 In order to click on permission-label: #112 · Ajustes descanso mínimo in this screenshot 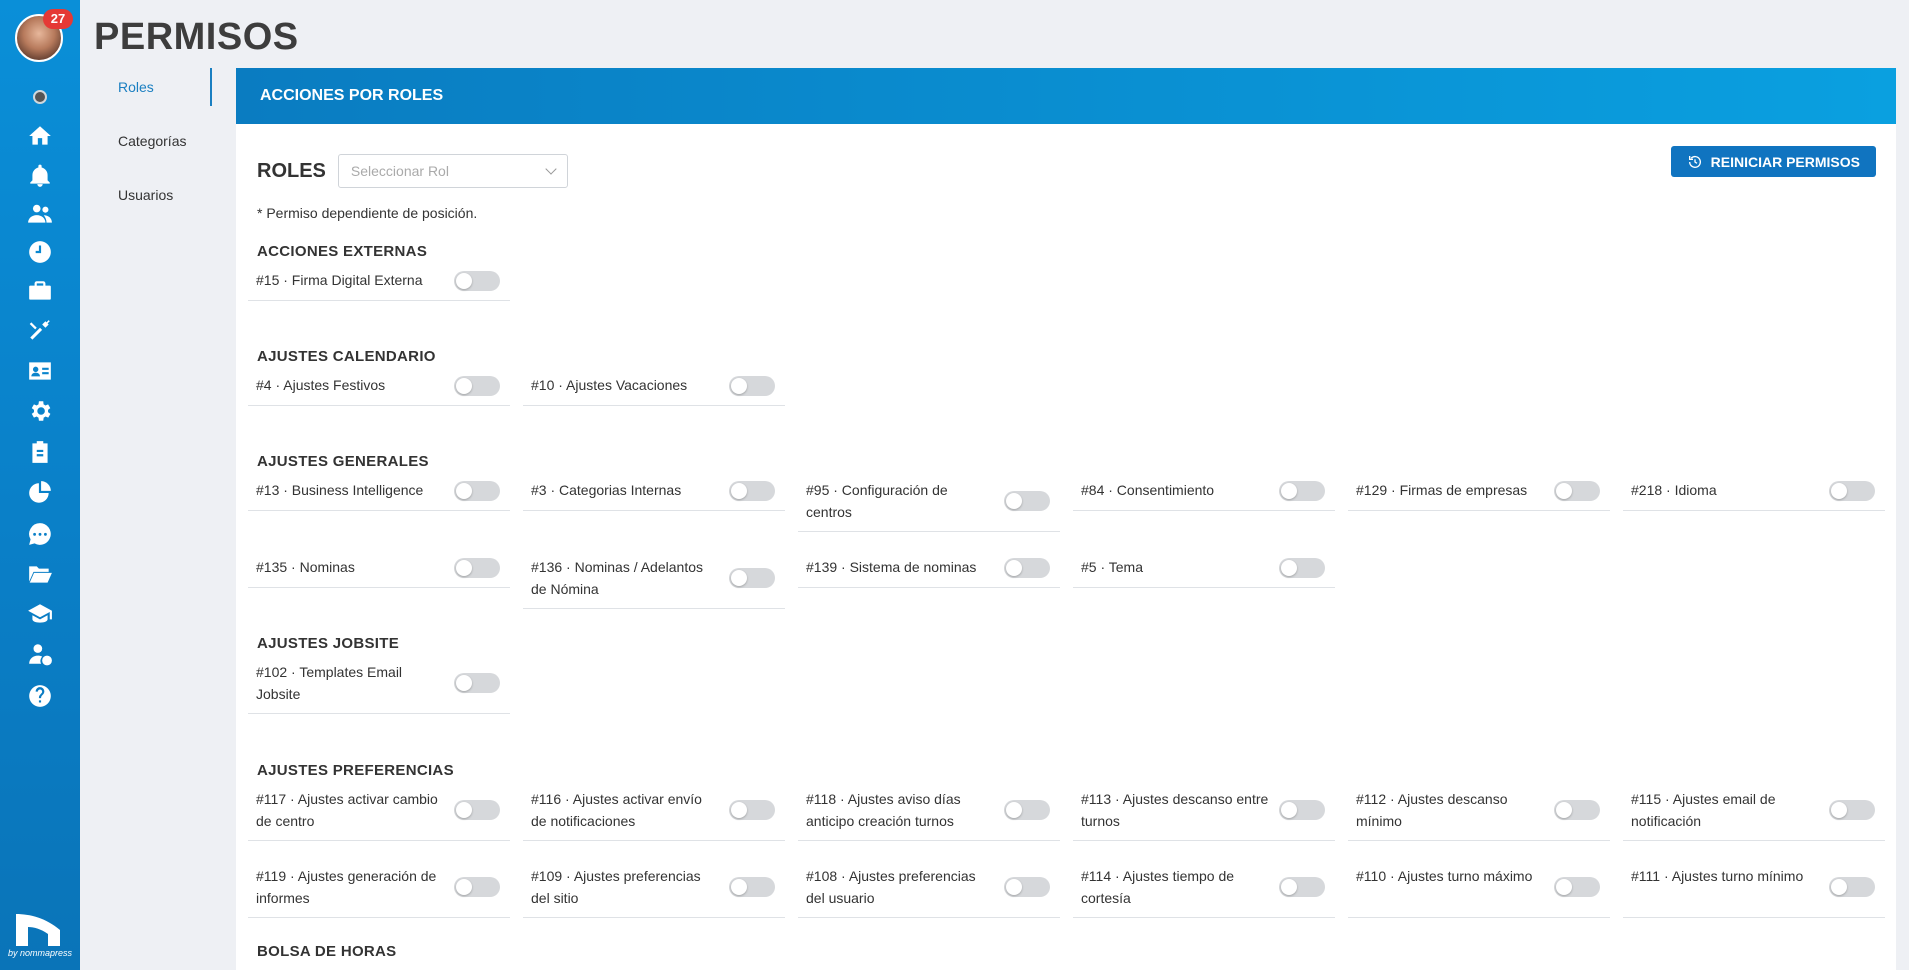, I will do `click(1432, 810)`.